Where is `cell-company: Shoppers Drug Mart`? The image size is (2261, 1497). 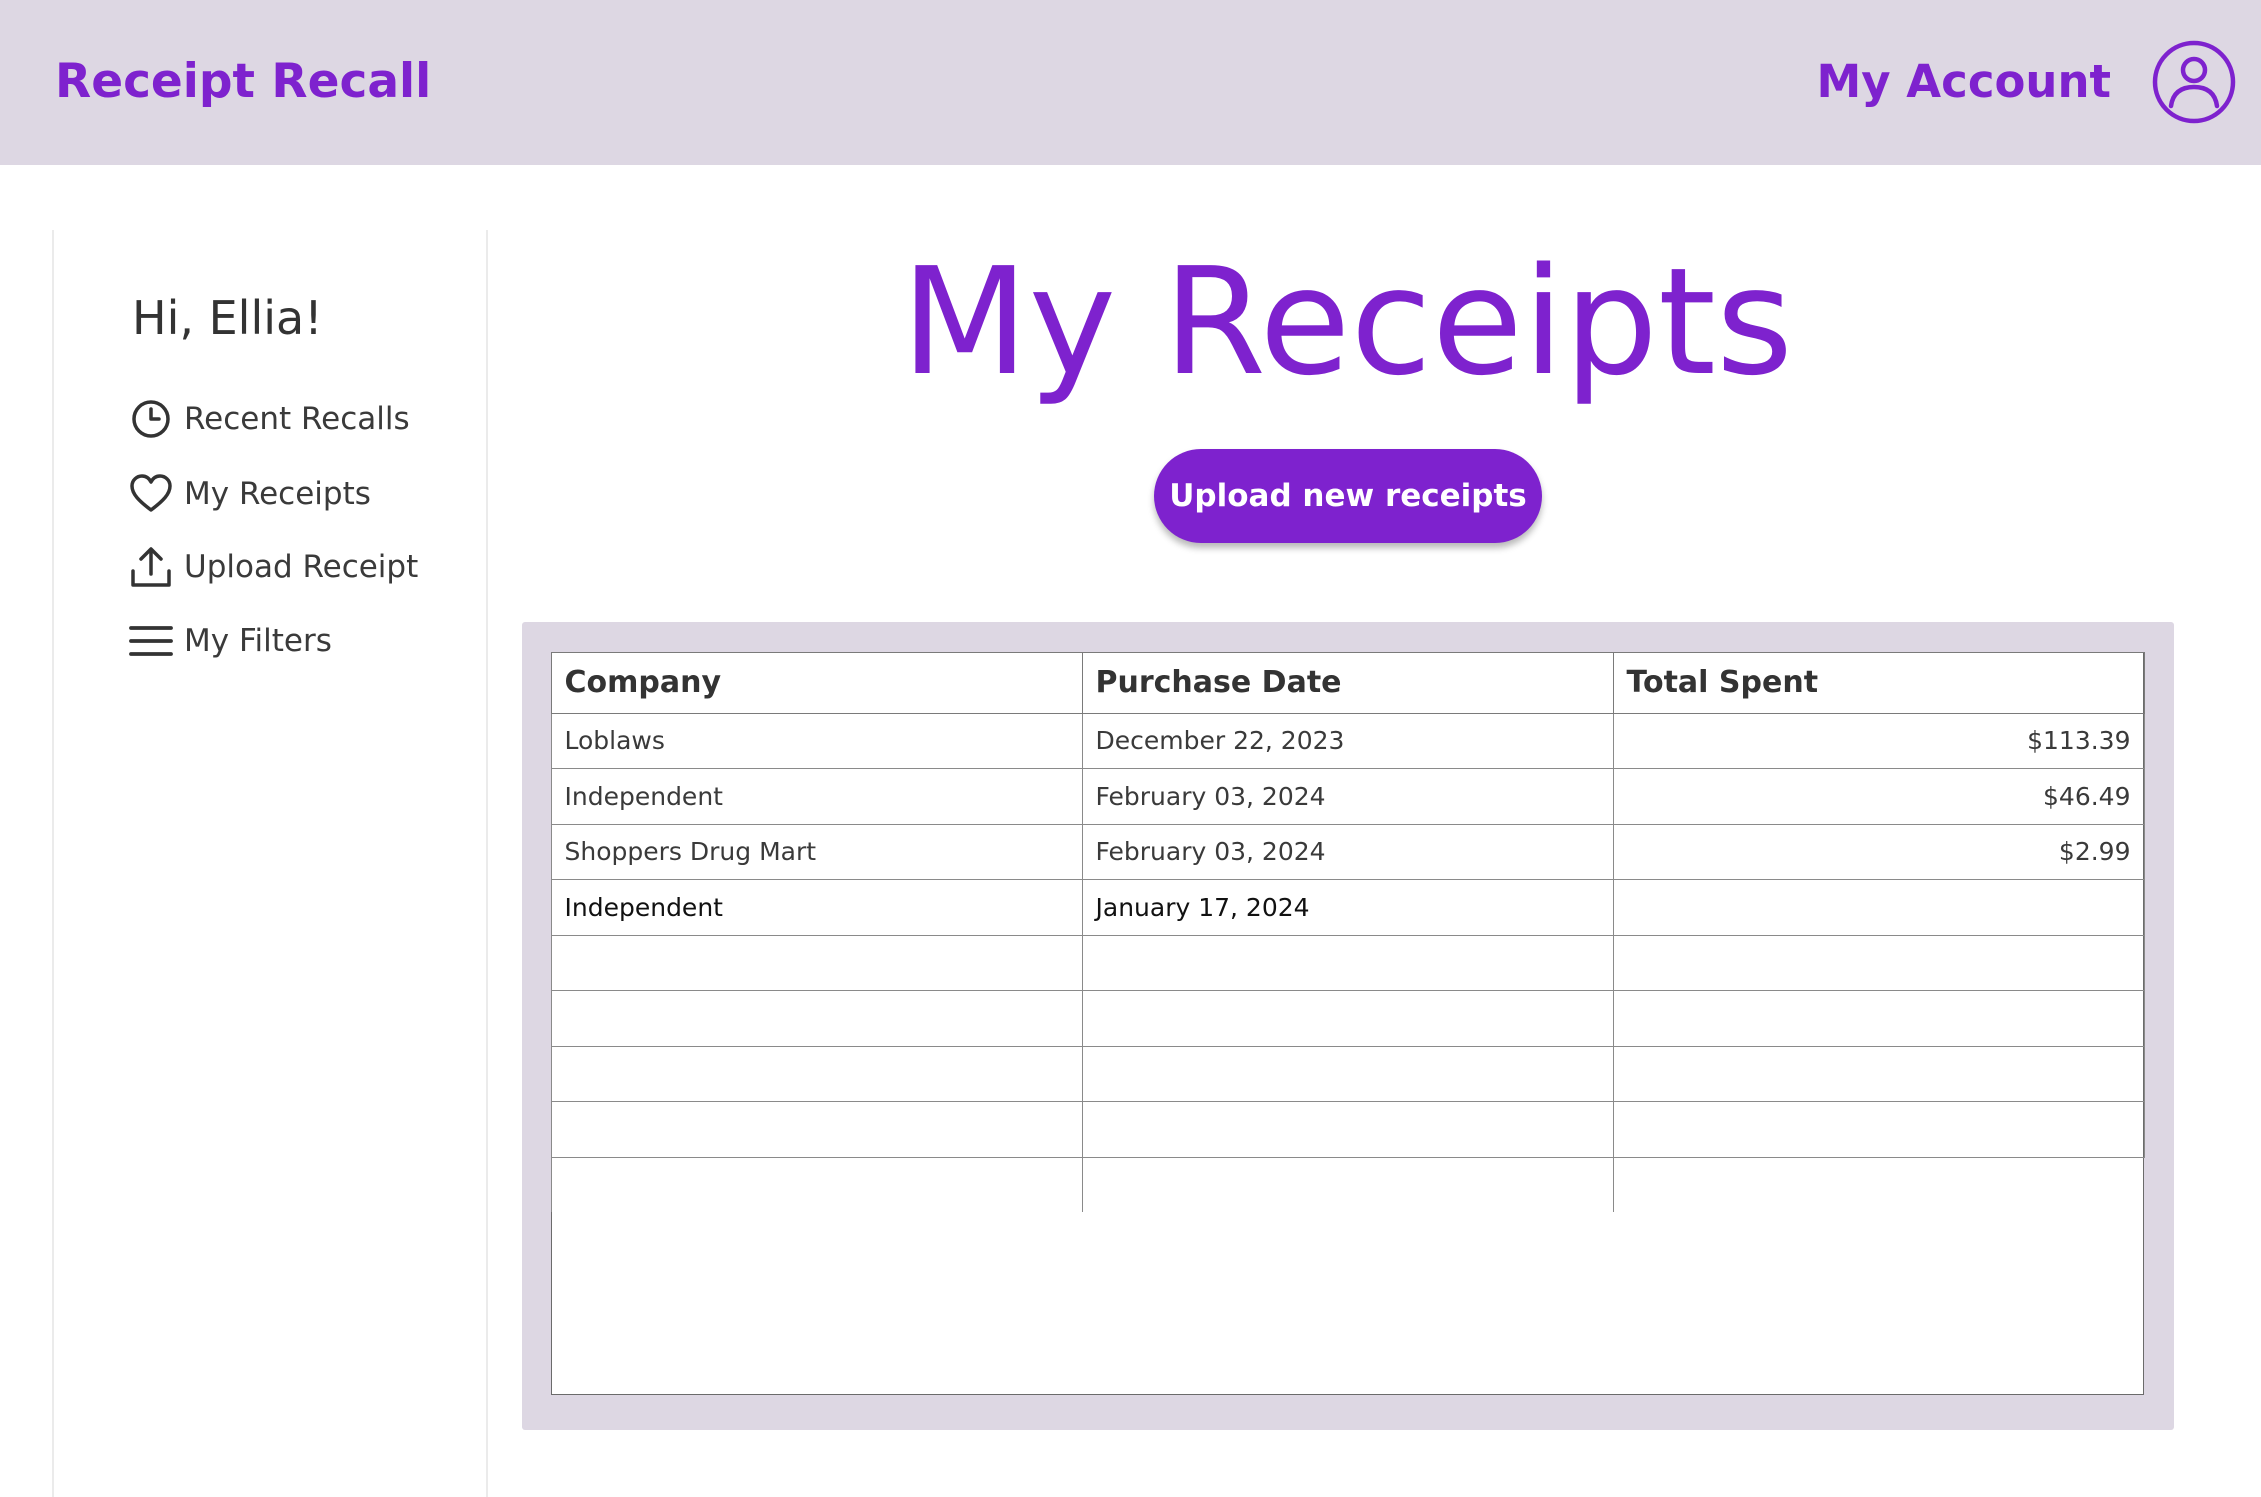
cell-company: Shoppers Drug Mart is located at coordinates (816, 851).